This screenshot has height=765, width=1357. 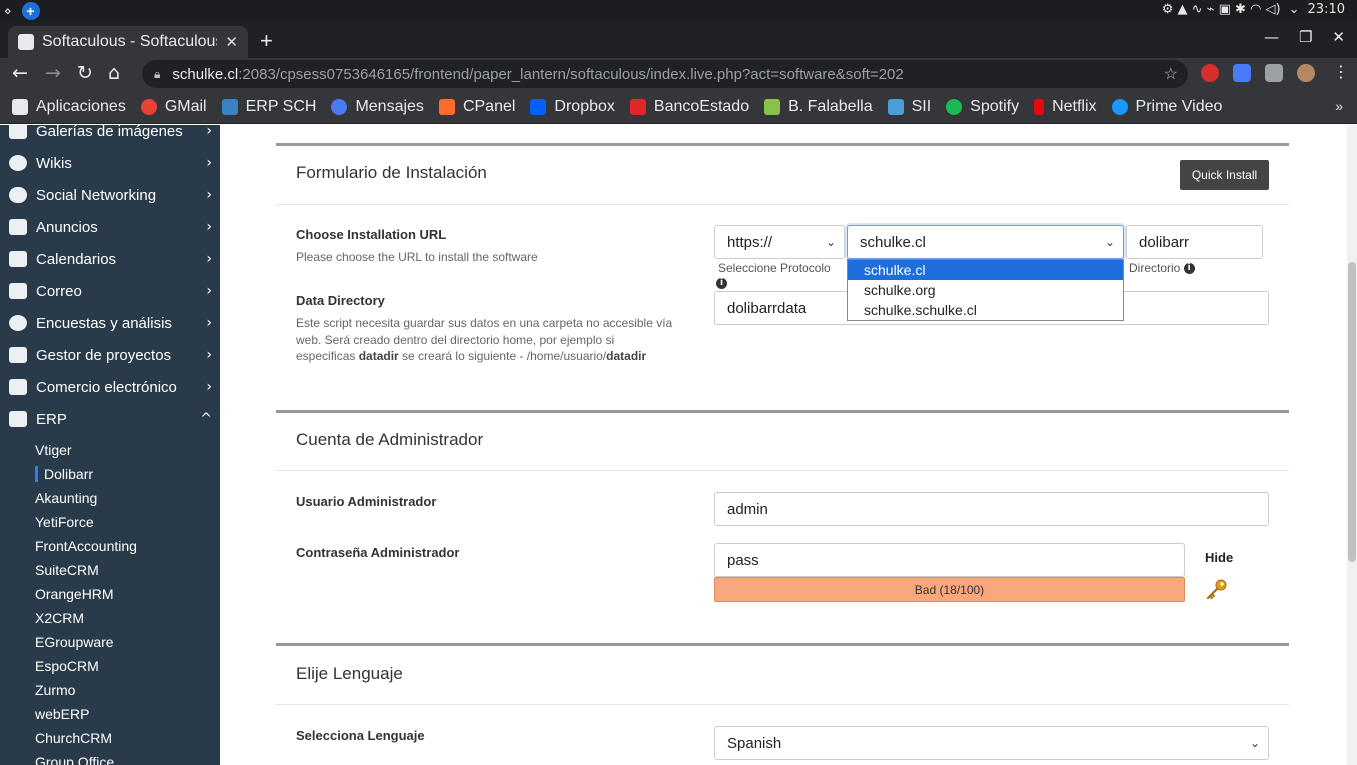 I want to click on back-icon: ←, so click(x=20, y=73).